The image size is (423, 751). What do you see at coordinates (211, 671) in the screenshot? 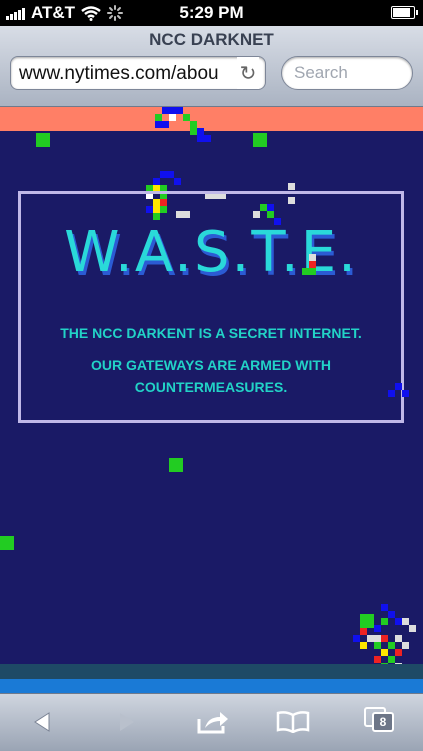
I see `bottom-strip-dark` at bounding box center [211, 671].